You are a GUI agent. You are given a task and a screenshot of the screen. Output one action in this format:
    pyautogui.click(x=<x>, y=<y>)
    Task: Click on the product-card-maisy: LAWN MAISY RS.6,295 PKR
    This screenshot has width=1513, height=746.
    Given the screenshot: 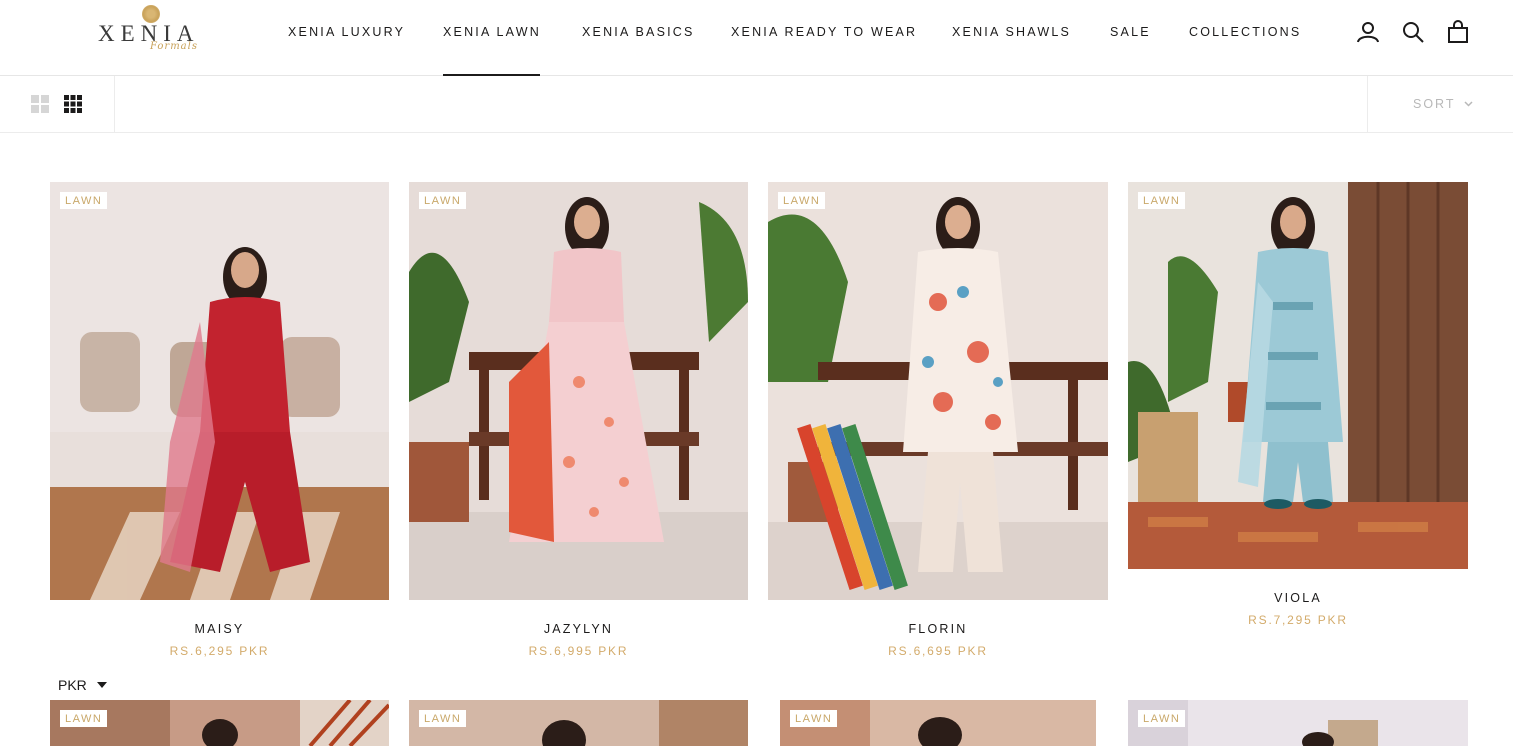 What is the action you would take?
    pyautogui.click(x=219, y=422)
    